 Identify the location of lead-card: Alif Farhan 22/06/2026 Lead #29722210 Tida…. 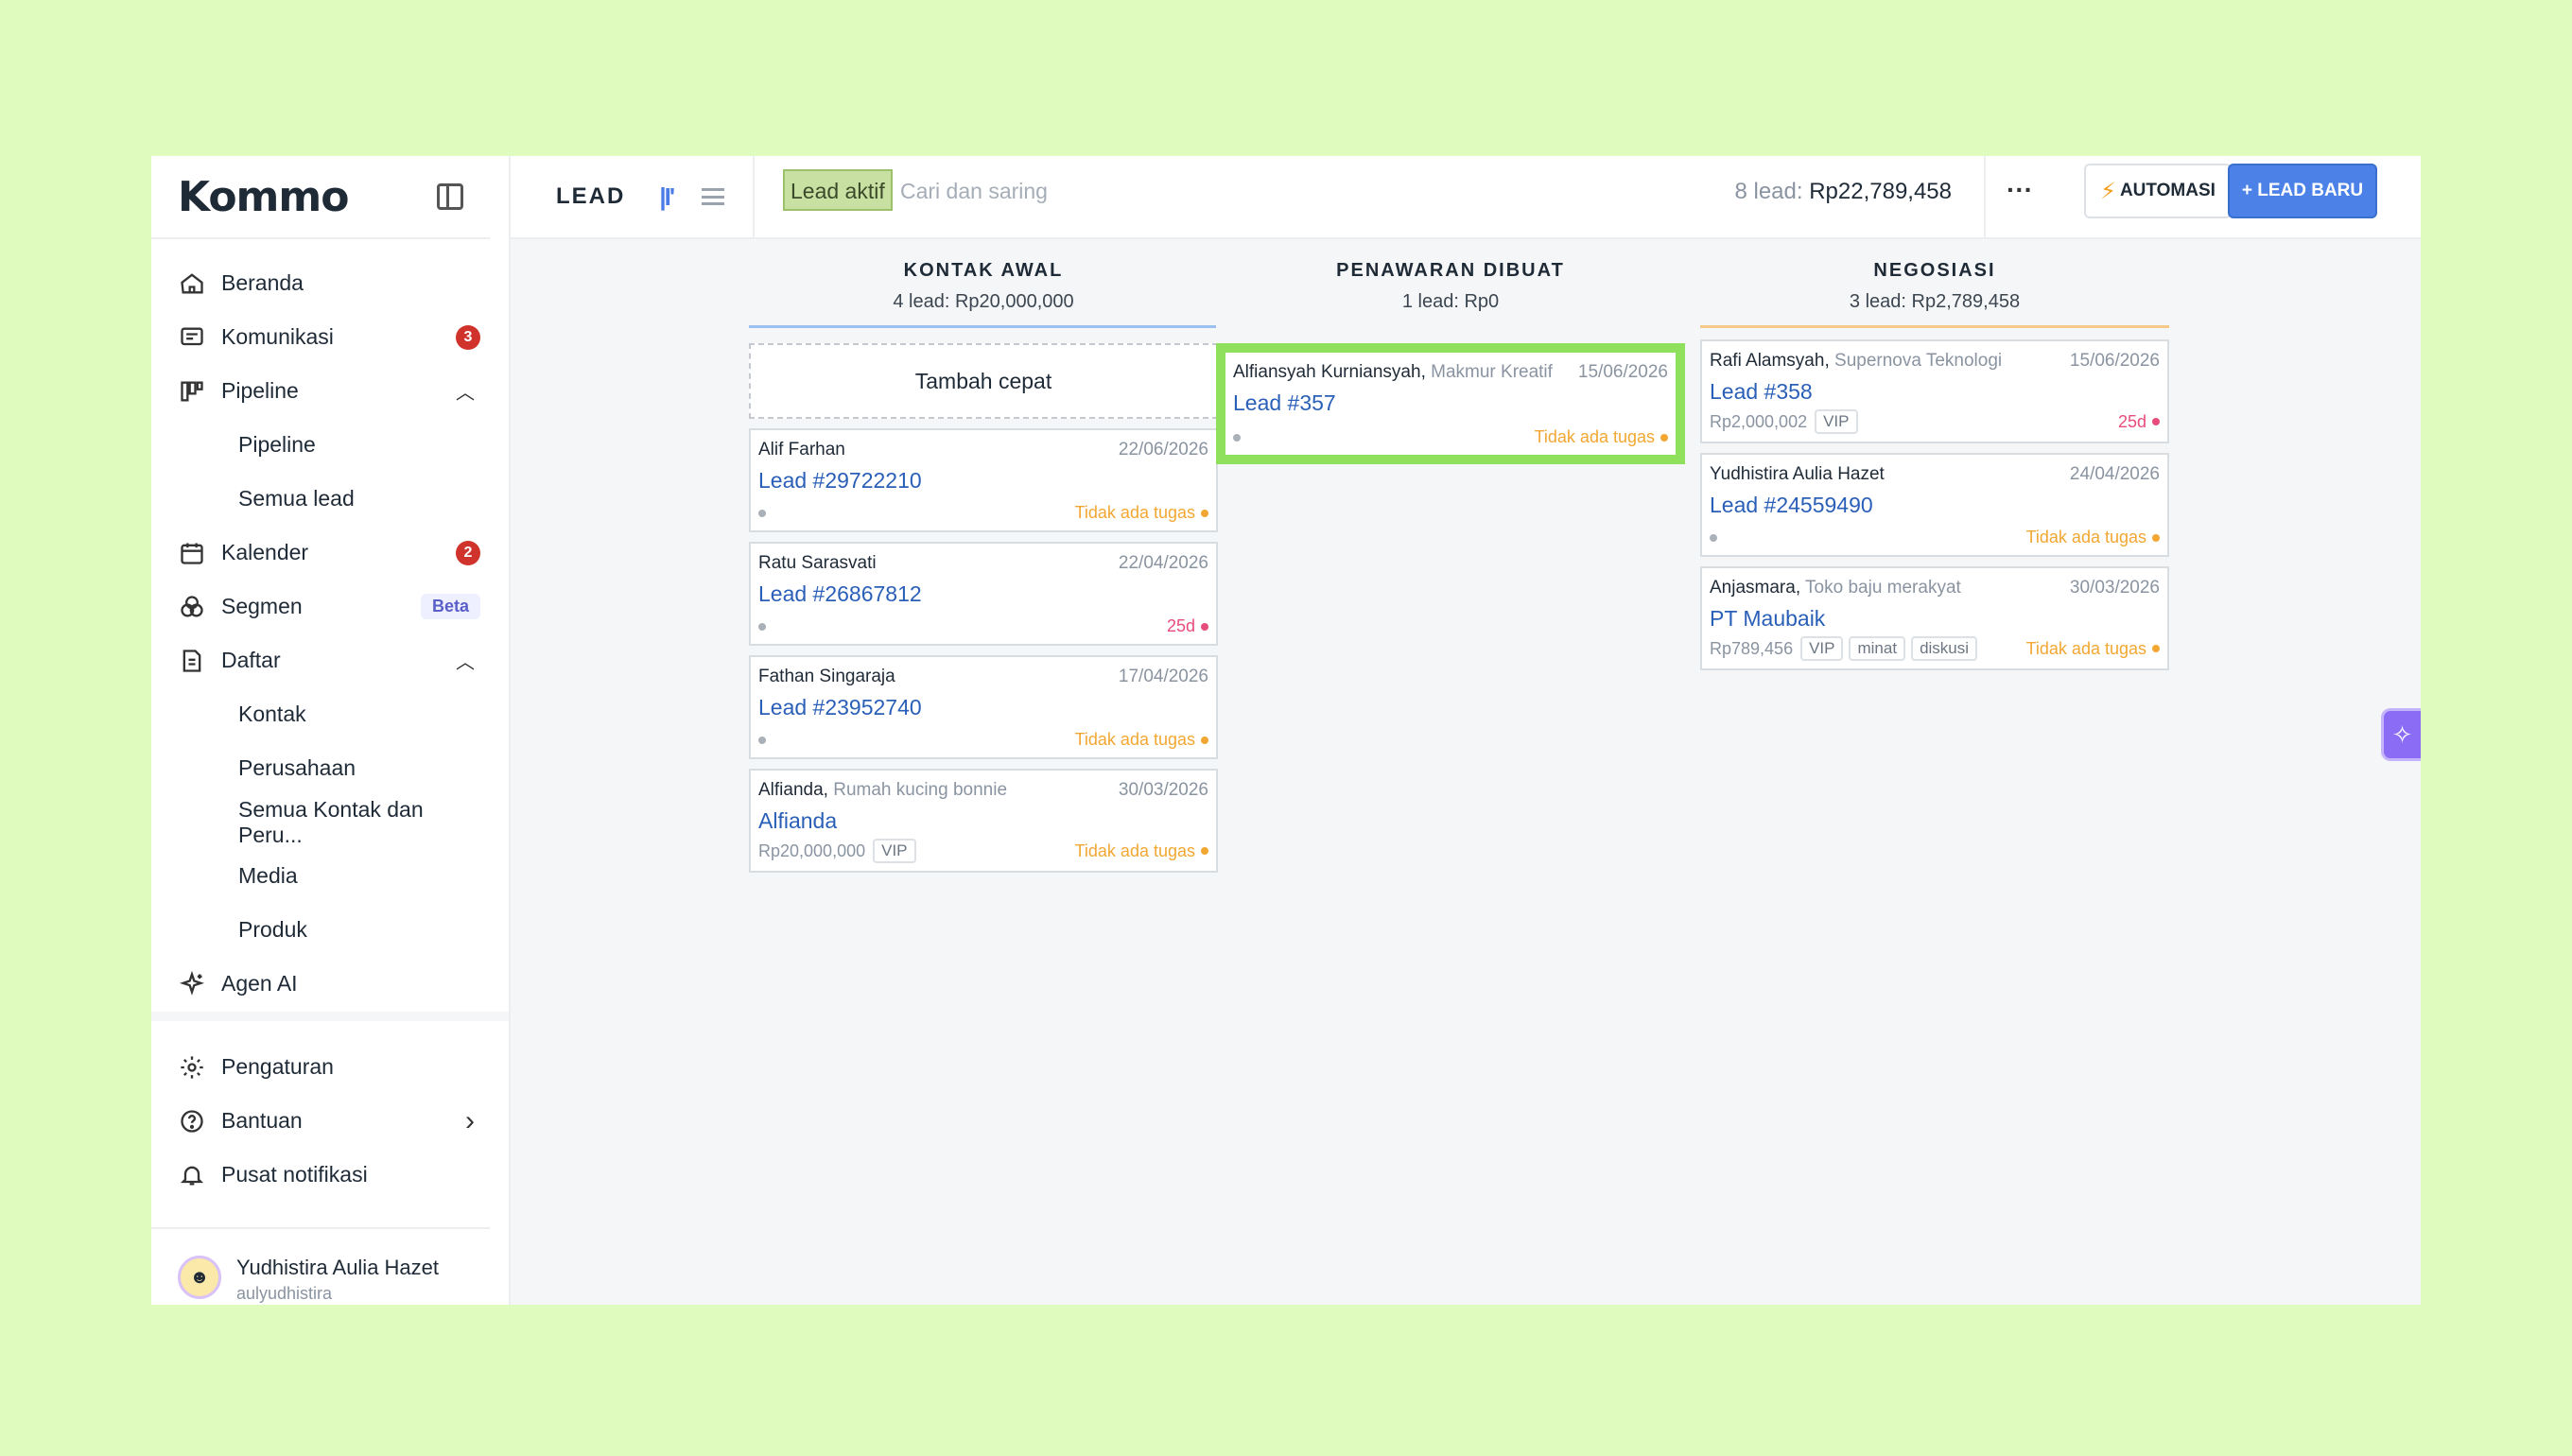
(983, 480).